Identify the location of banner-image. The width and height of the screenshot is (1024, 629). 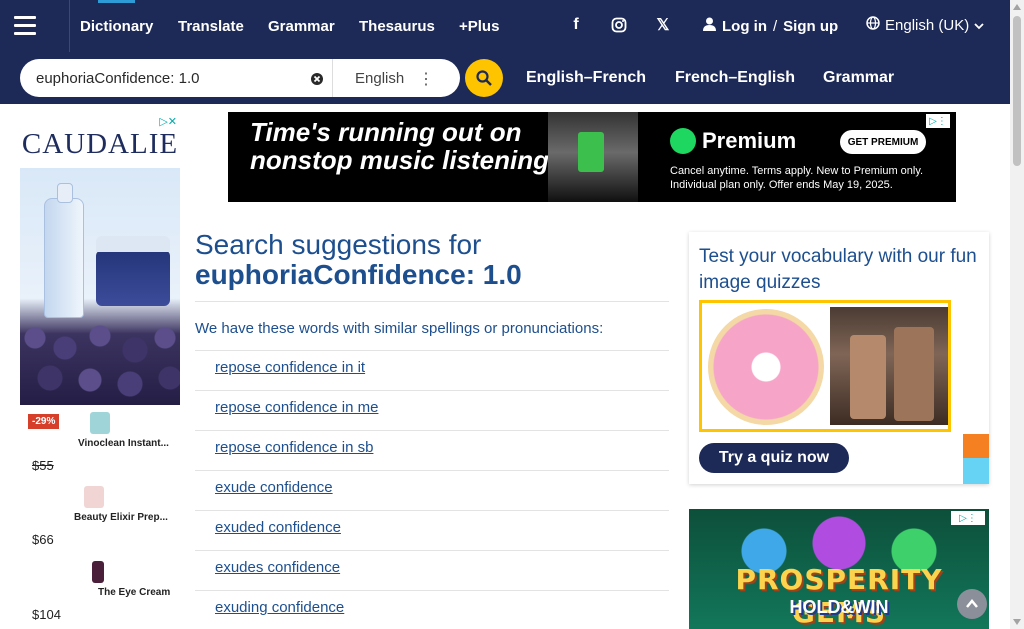
(593, 157).